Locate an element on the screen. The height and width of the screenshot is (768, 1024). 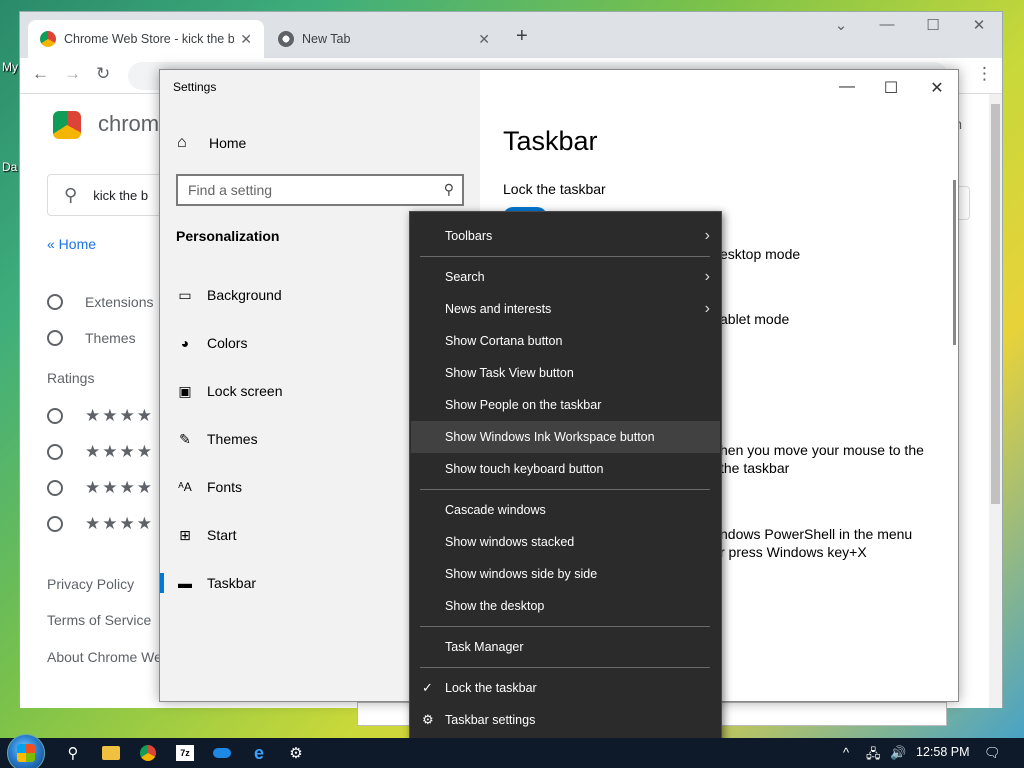
setting-label: the taskbar is located at coordinates (755, 468).